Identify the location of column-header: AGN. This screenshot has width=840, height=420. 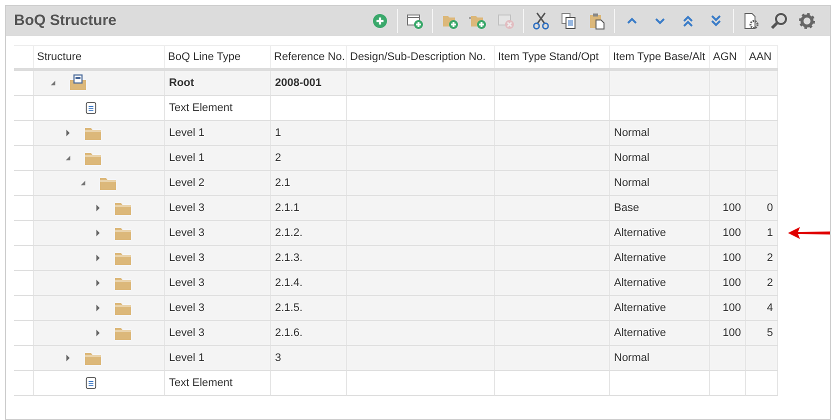
(728, 57).